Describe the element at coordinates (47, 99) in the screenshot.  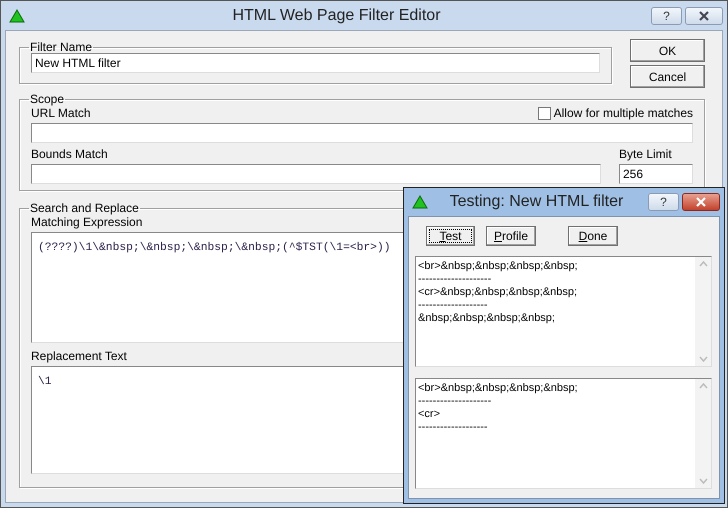
I see `group-label: Scope` at that location.